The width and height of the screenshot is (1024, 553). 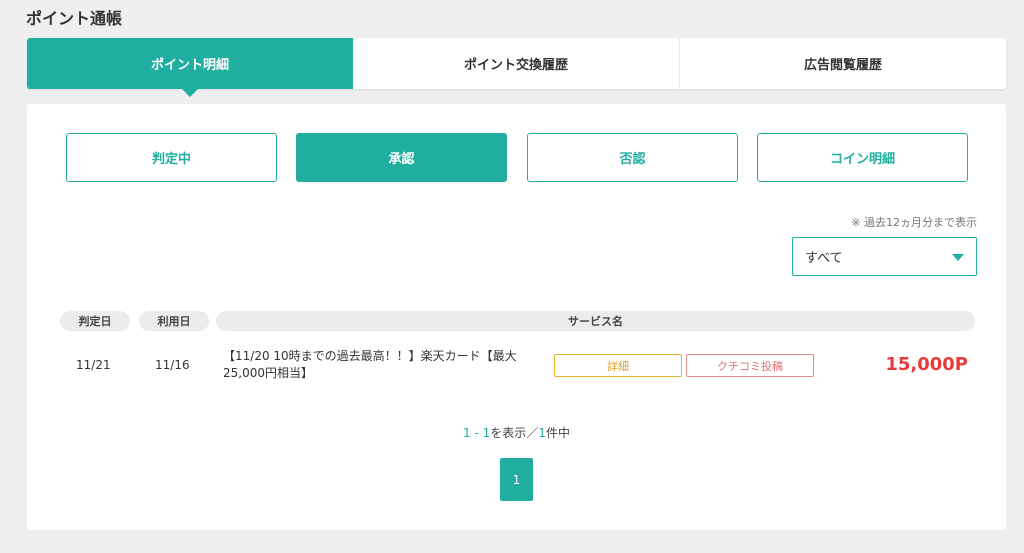 I want to click on result-range-suffix: を表示／, so click(x=514, y=433).